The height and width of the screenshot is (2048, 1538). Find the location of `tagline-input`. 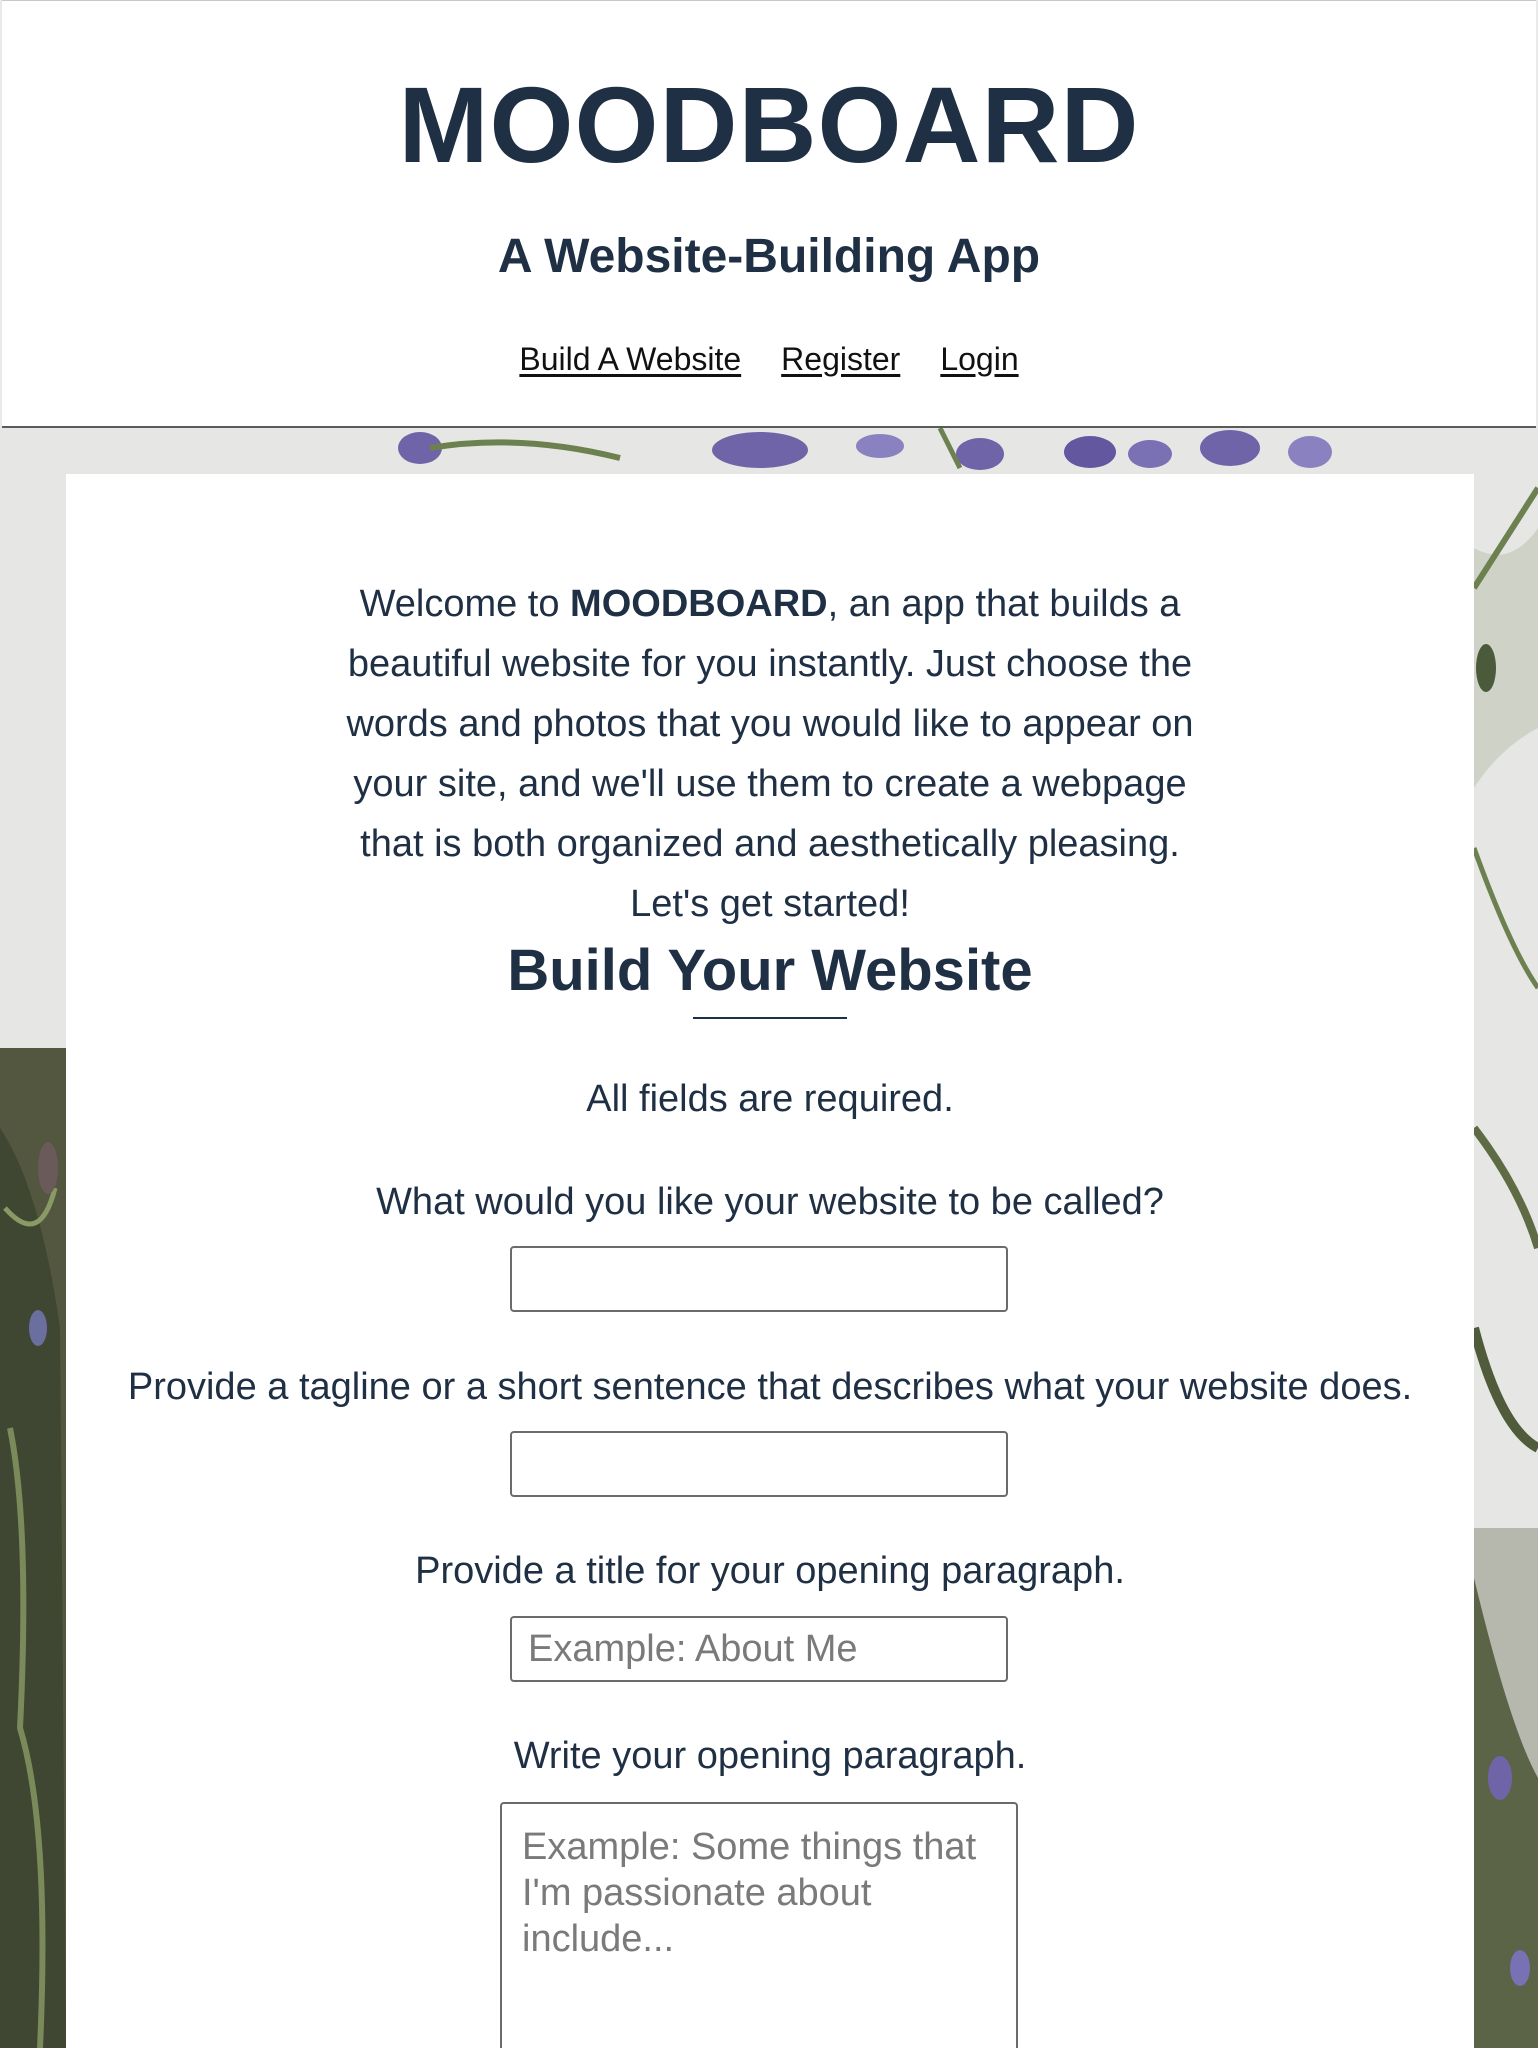

tagline-input is located at coordinates (759, 1464).